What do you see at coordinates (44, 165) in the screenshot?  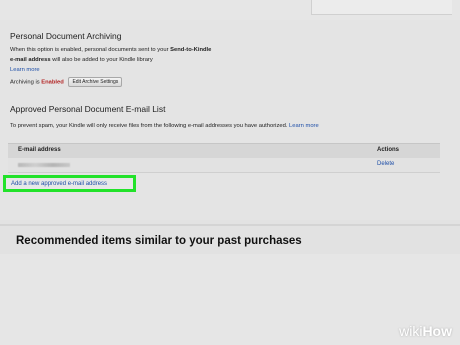 I see `redacted-email-address` at bounding box center [44, 165].